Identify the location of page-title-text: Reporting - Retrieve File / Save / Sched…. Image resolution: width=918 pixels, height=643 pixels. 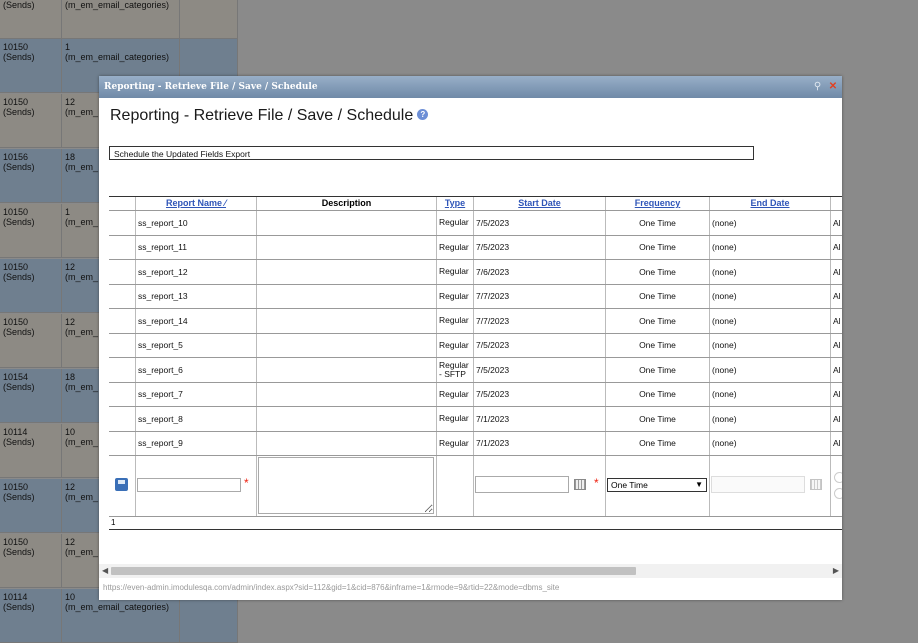
(262, 115).